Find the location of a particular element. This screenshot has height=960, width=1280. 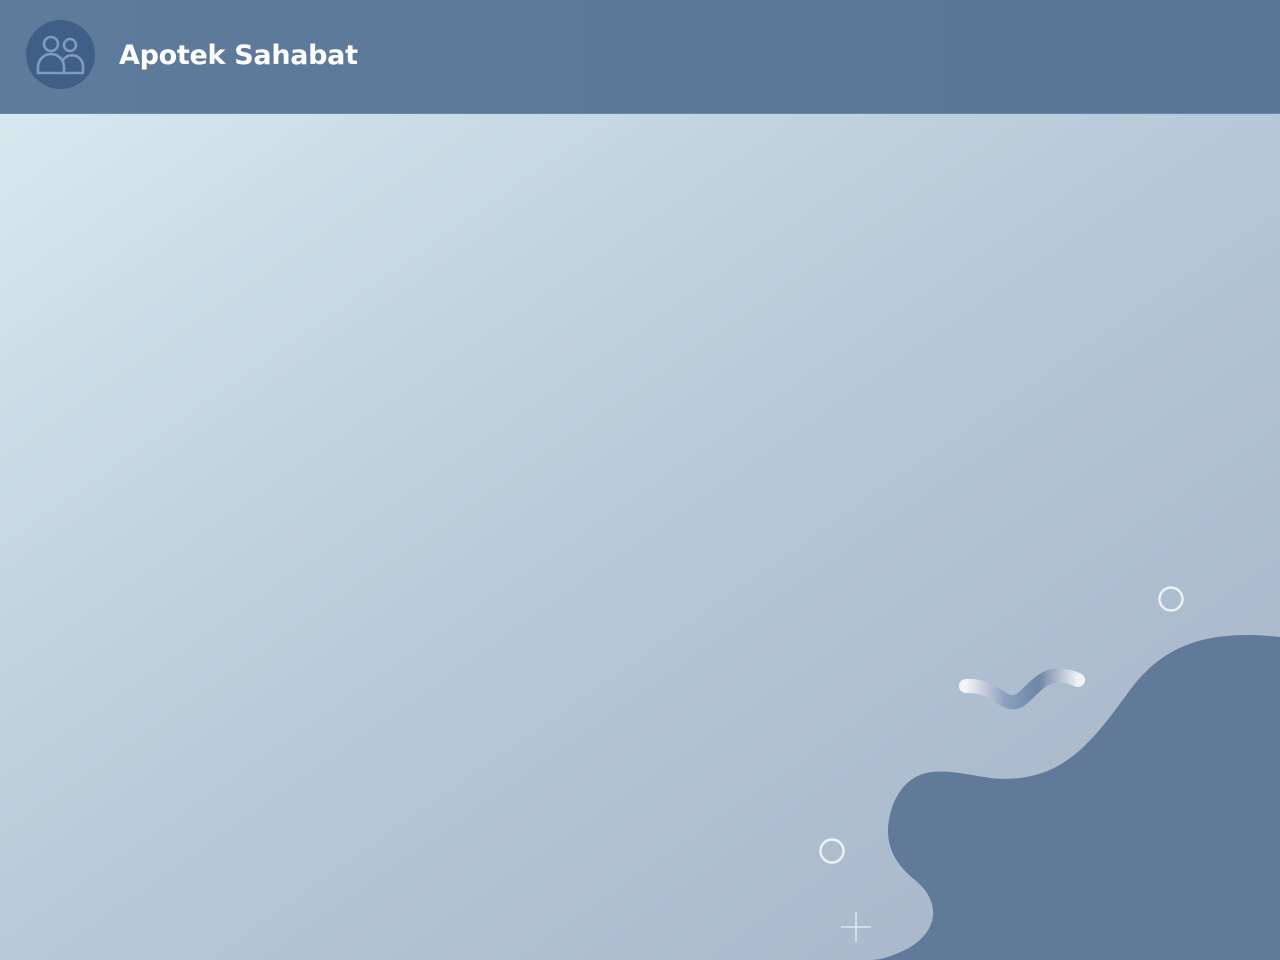

users-group-icon is located at coordinates (60, 54).